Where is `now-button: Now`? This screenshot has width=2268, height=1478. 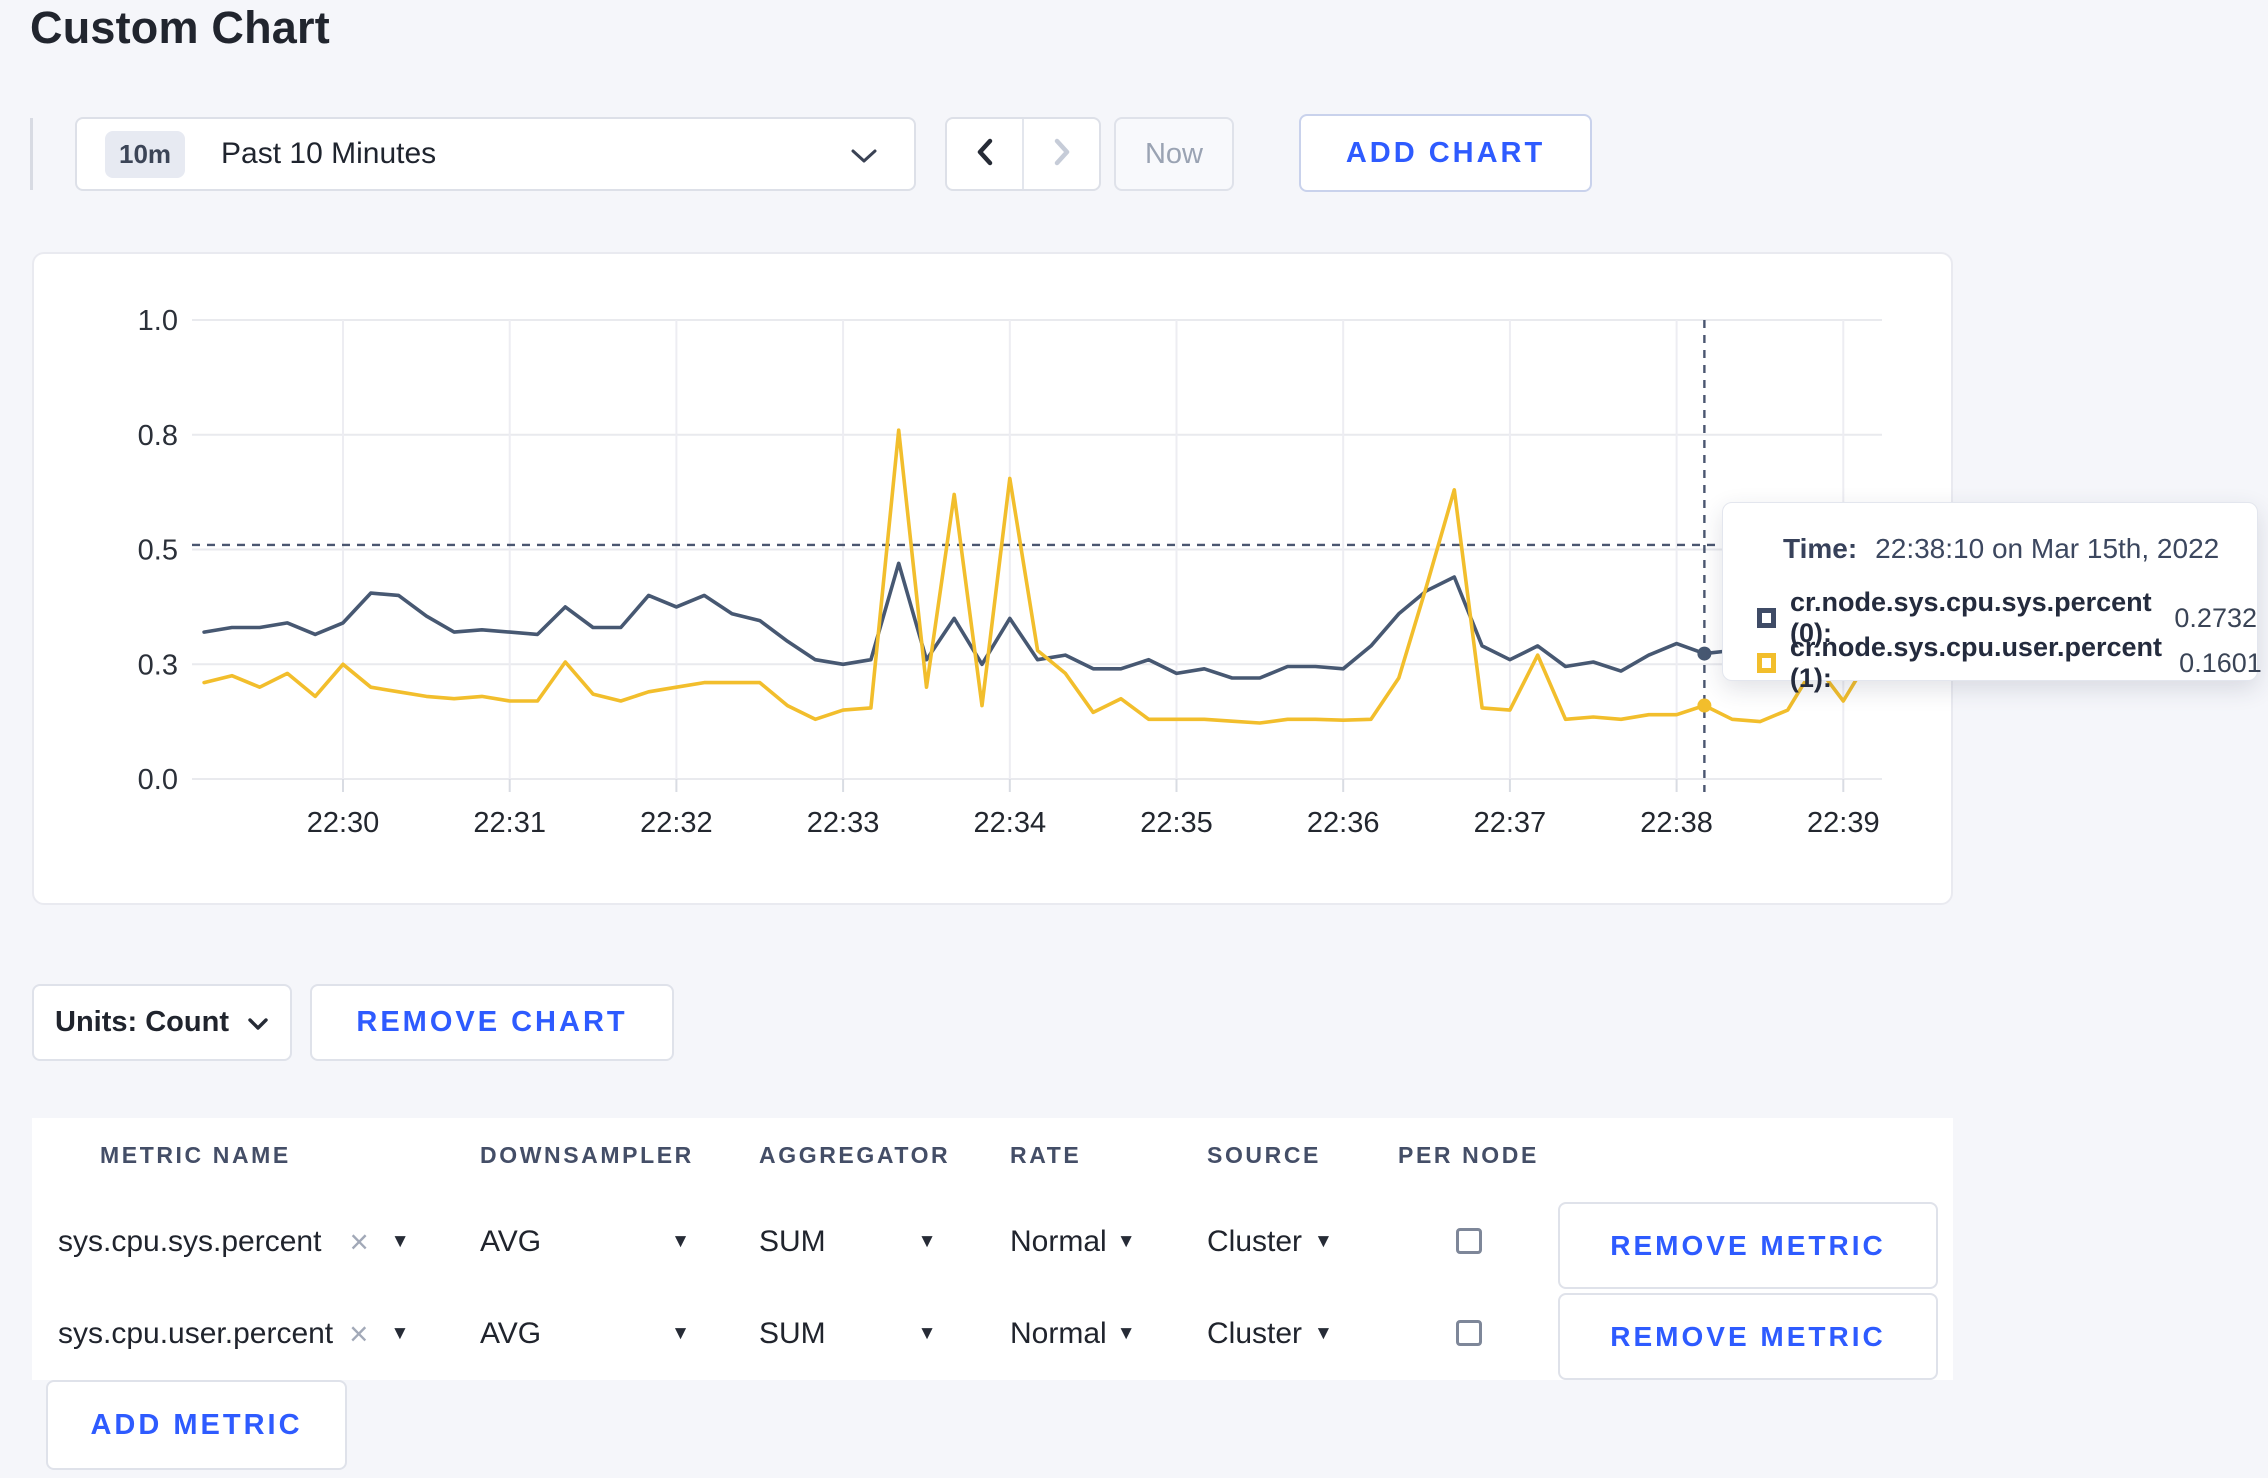
now-button: Now is located at coordinates (1174, 154).